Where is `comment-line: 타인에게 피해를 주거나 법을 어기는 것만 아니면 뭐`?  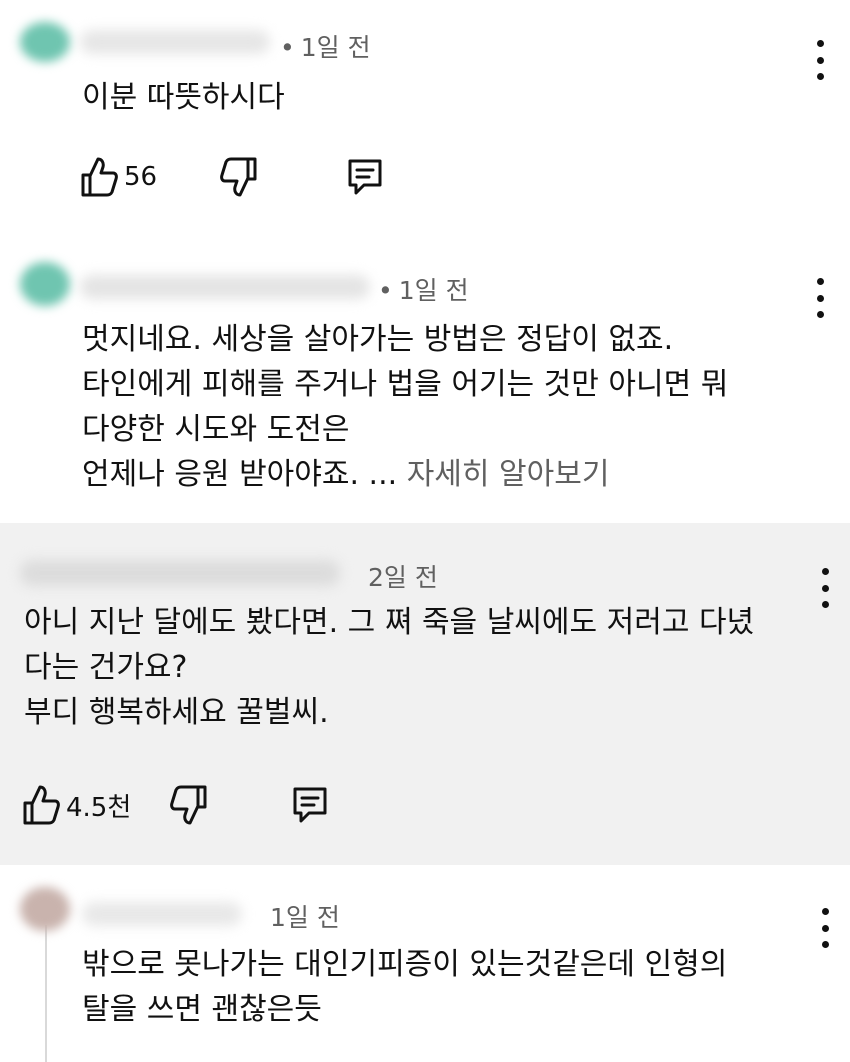 comment-line: 타인에게 피해를 주거나 법을 어기는 것만 아니면 뭐 is located at coordinates (405, 384).